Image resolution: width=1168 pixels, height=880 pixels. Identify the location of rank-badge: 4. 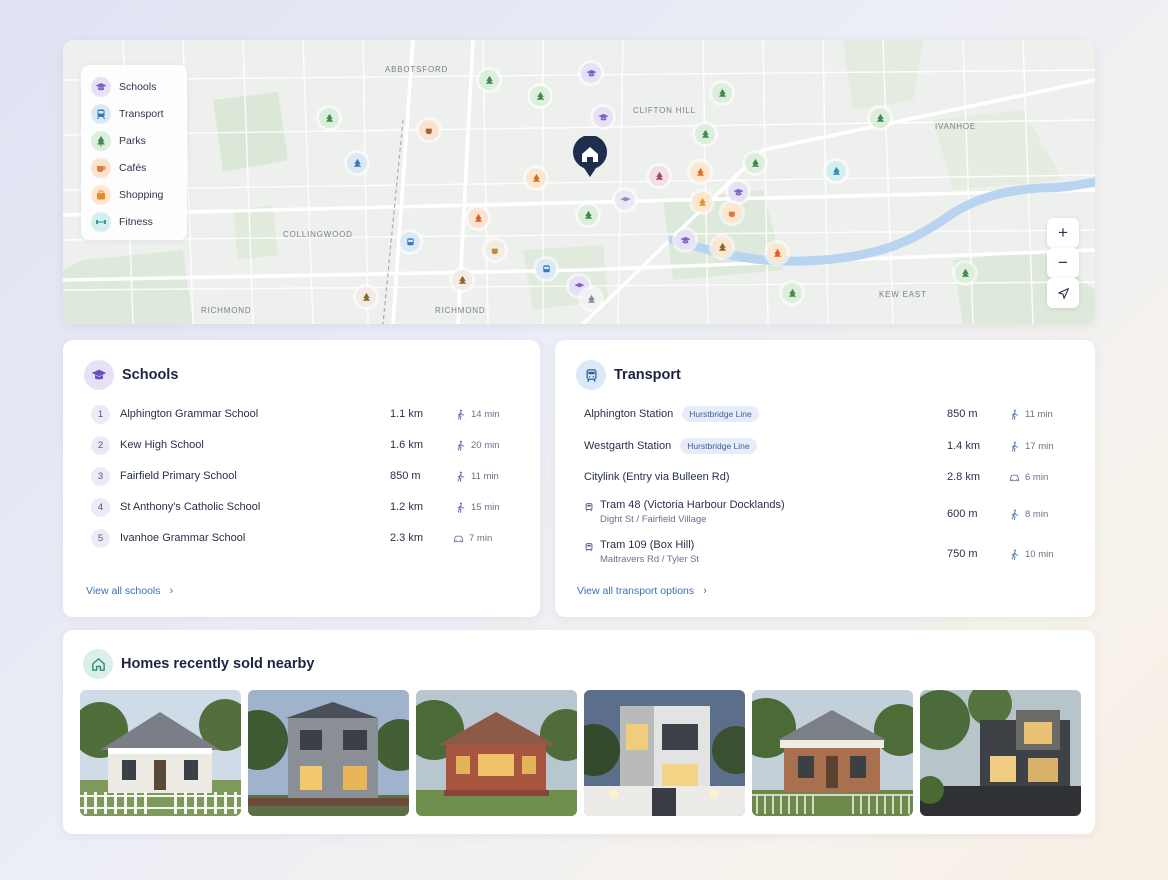
(100, 507).